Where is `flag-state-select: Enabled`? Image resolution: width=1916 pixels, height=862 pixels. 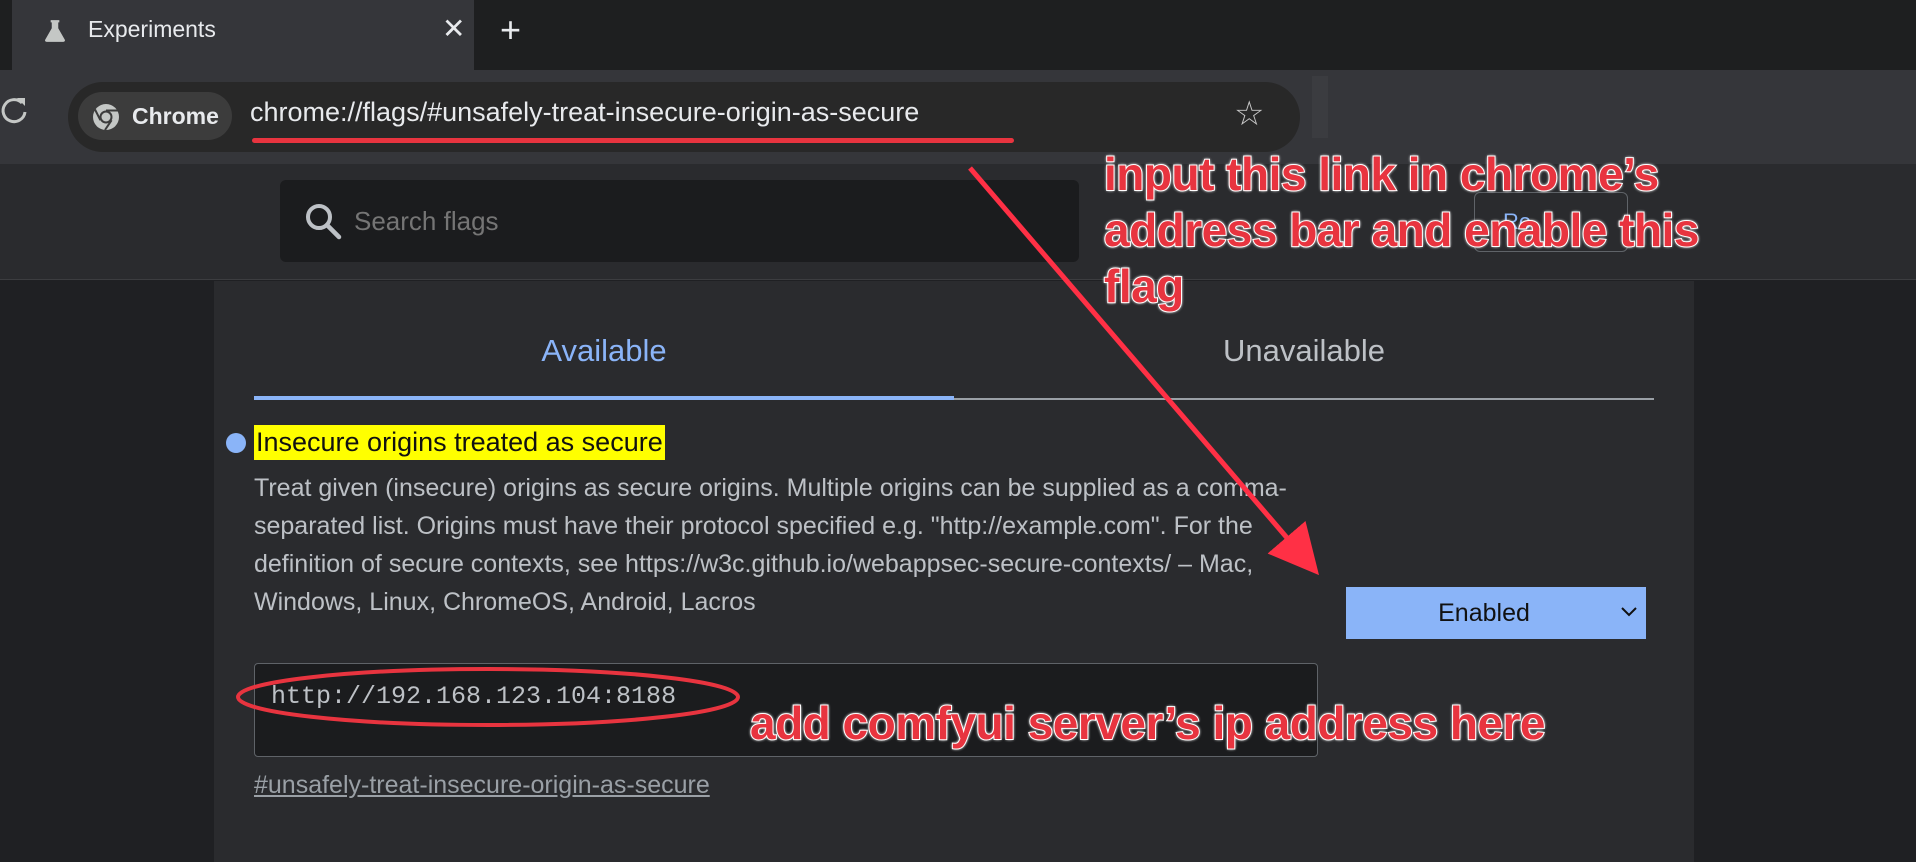
flag-state-select: Enabled is located at coordinates (1496, 613).